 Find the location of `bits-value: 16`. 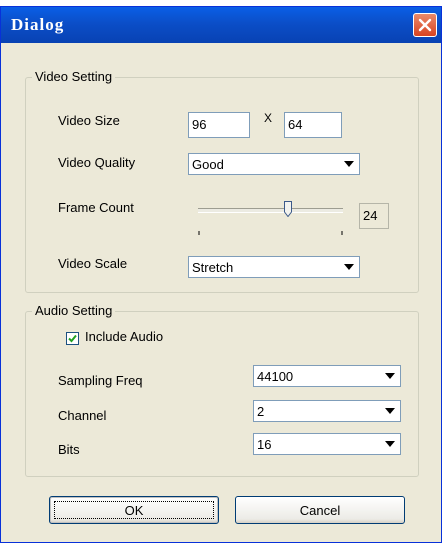

bits-value: 16 is located at coordinates (264, 444).